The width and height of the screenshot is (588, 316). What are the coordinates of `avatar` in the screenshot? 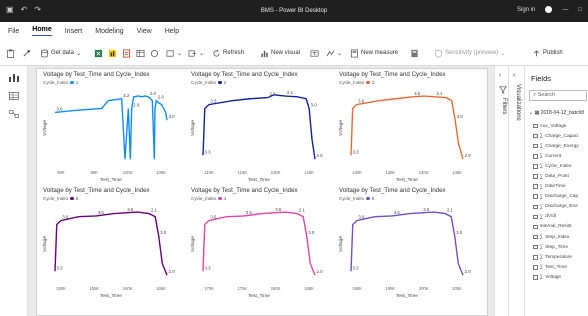 It's located at (549, 9).